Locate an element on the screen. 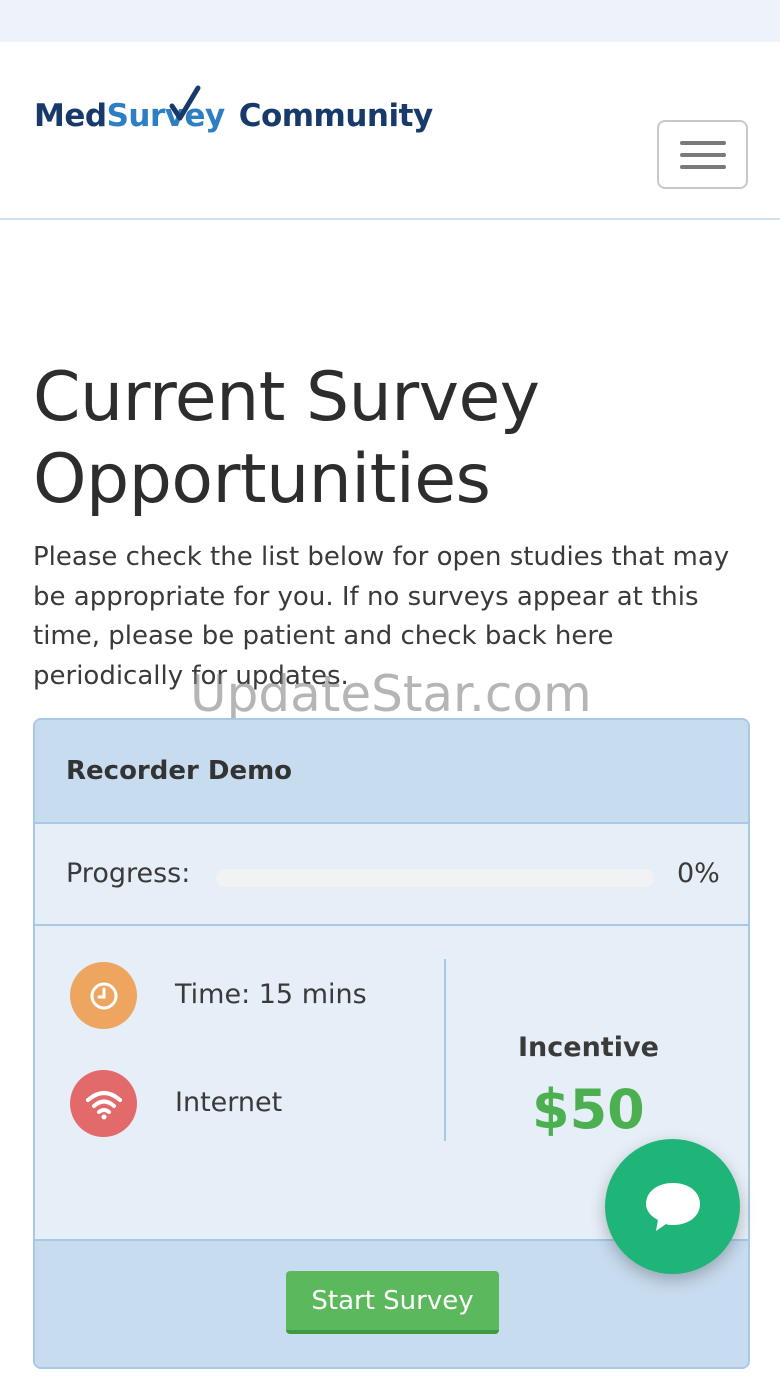  hamburger-icon is located at coordinates (702, 142).